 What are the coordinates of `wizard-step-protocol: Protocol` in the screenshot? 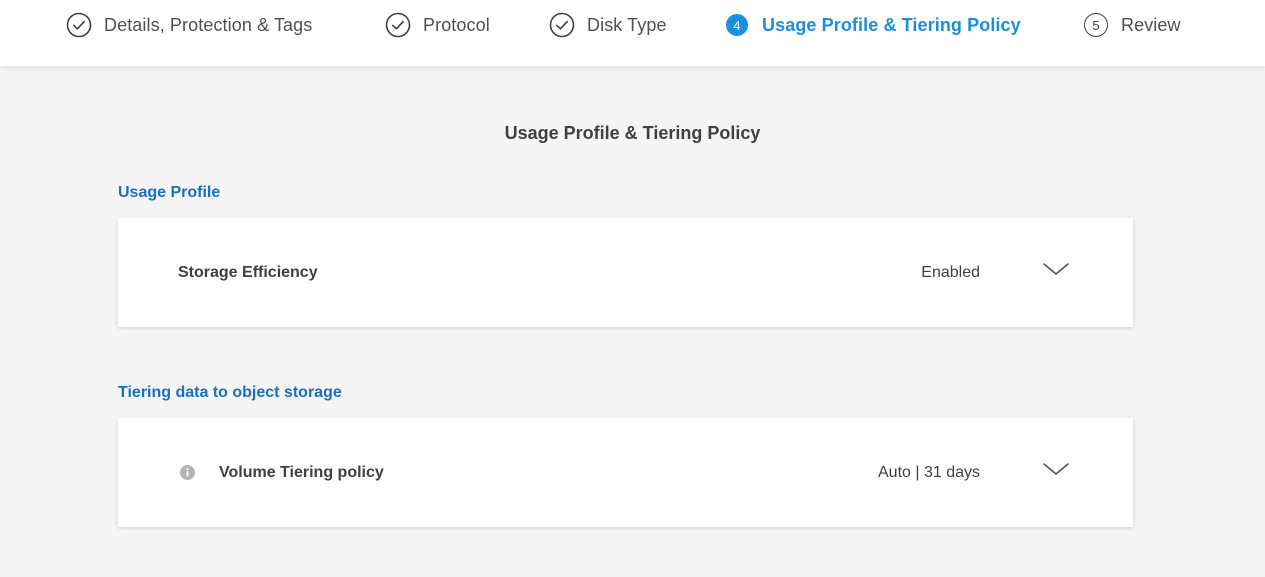 It's located at (436, 25).